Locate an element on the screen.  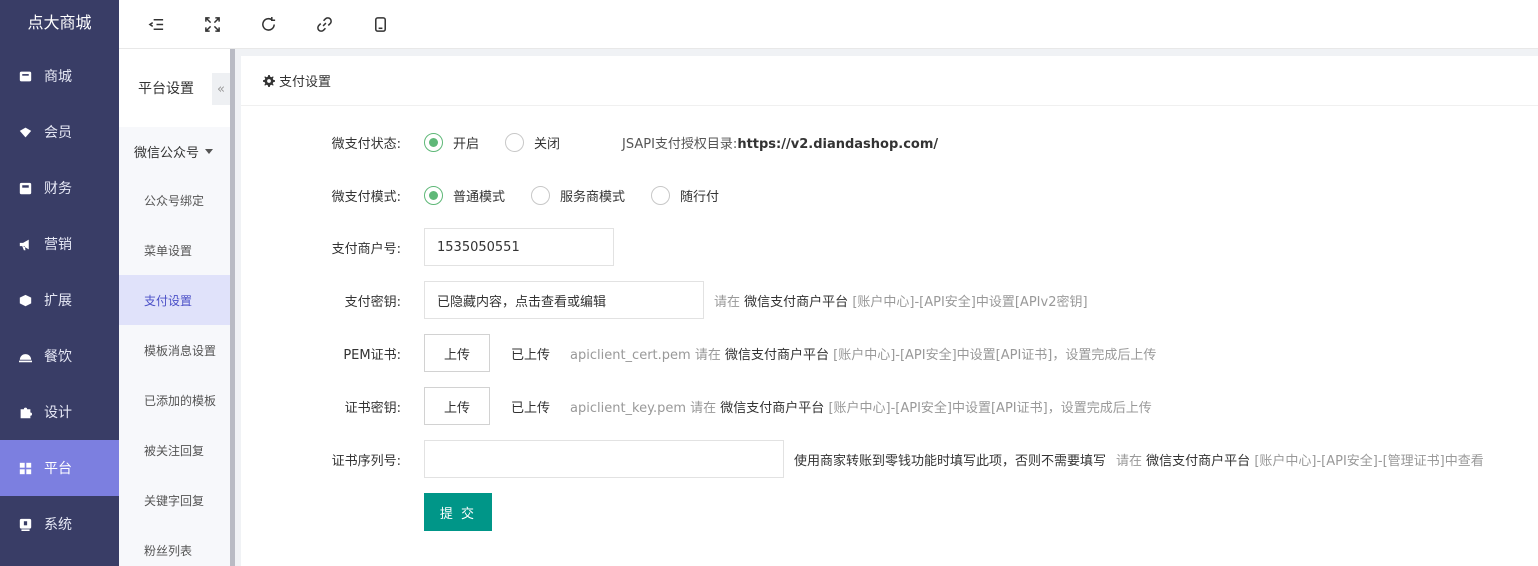
serial-note: 使用商家转账到零钱功能时填写此项，否则不需要填写 is located at coordinates (950, 461).